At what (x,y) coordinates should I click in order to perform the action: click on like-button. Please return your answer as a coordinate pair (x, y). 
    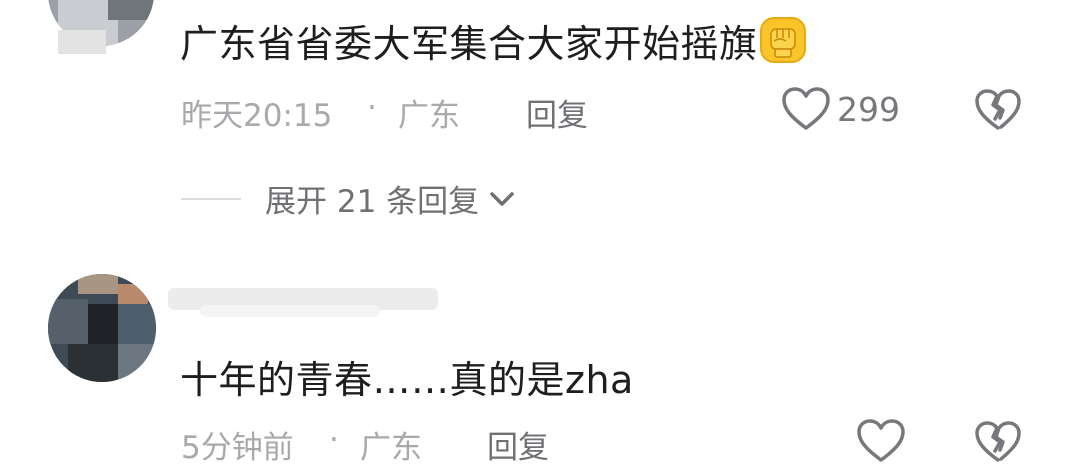
    Looking at the image, I should click on (881, 441).